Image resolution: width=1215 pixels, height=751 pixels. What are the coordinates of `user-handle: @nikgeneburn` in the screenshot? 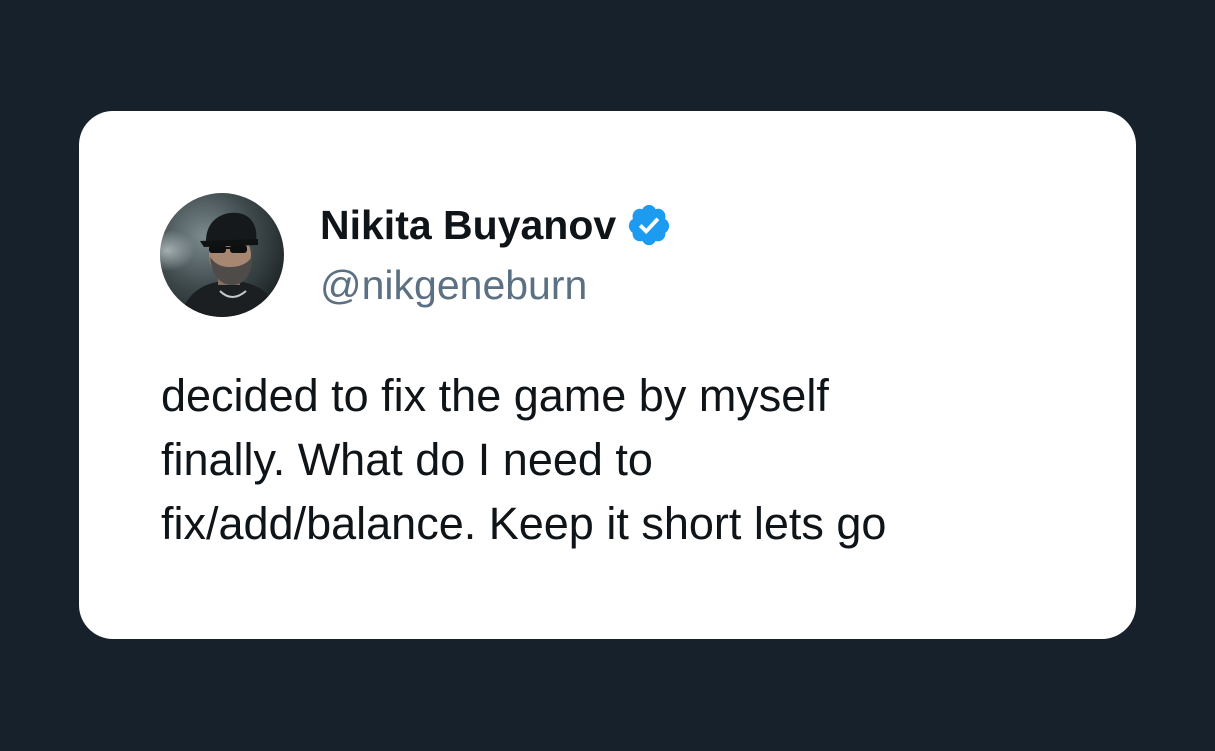 It's located at (453, 285).